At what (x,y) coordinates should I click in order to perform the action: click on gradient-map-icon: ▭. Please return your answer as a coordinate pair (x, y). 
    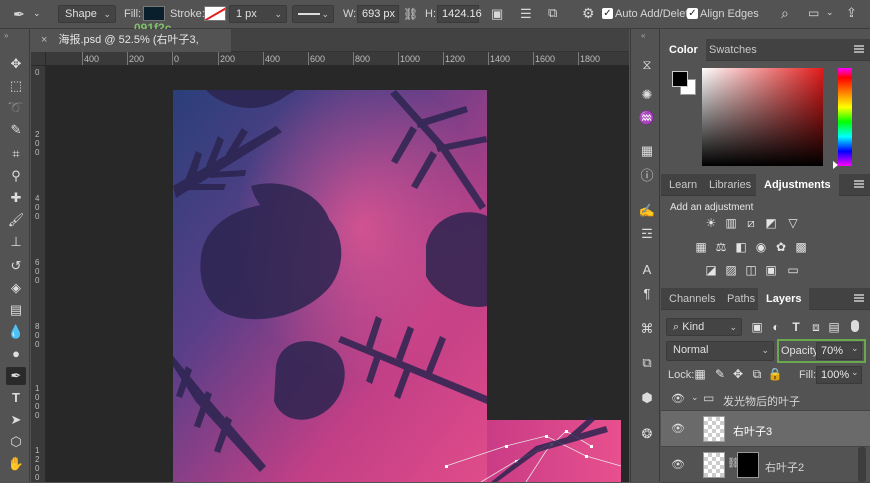
    Looking at the image, I should click on (793, 270).